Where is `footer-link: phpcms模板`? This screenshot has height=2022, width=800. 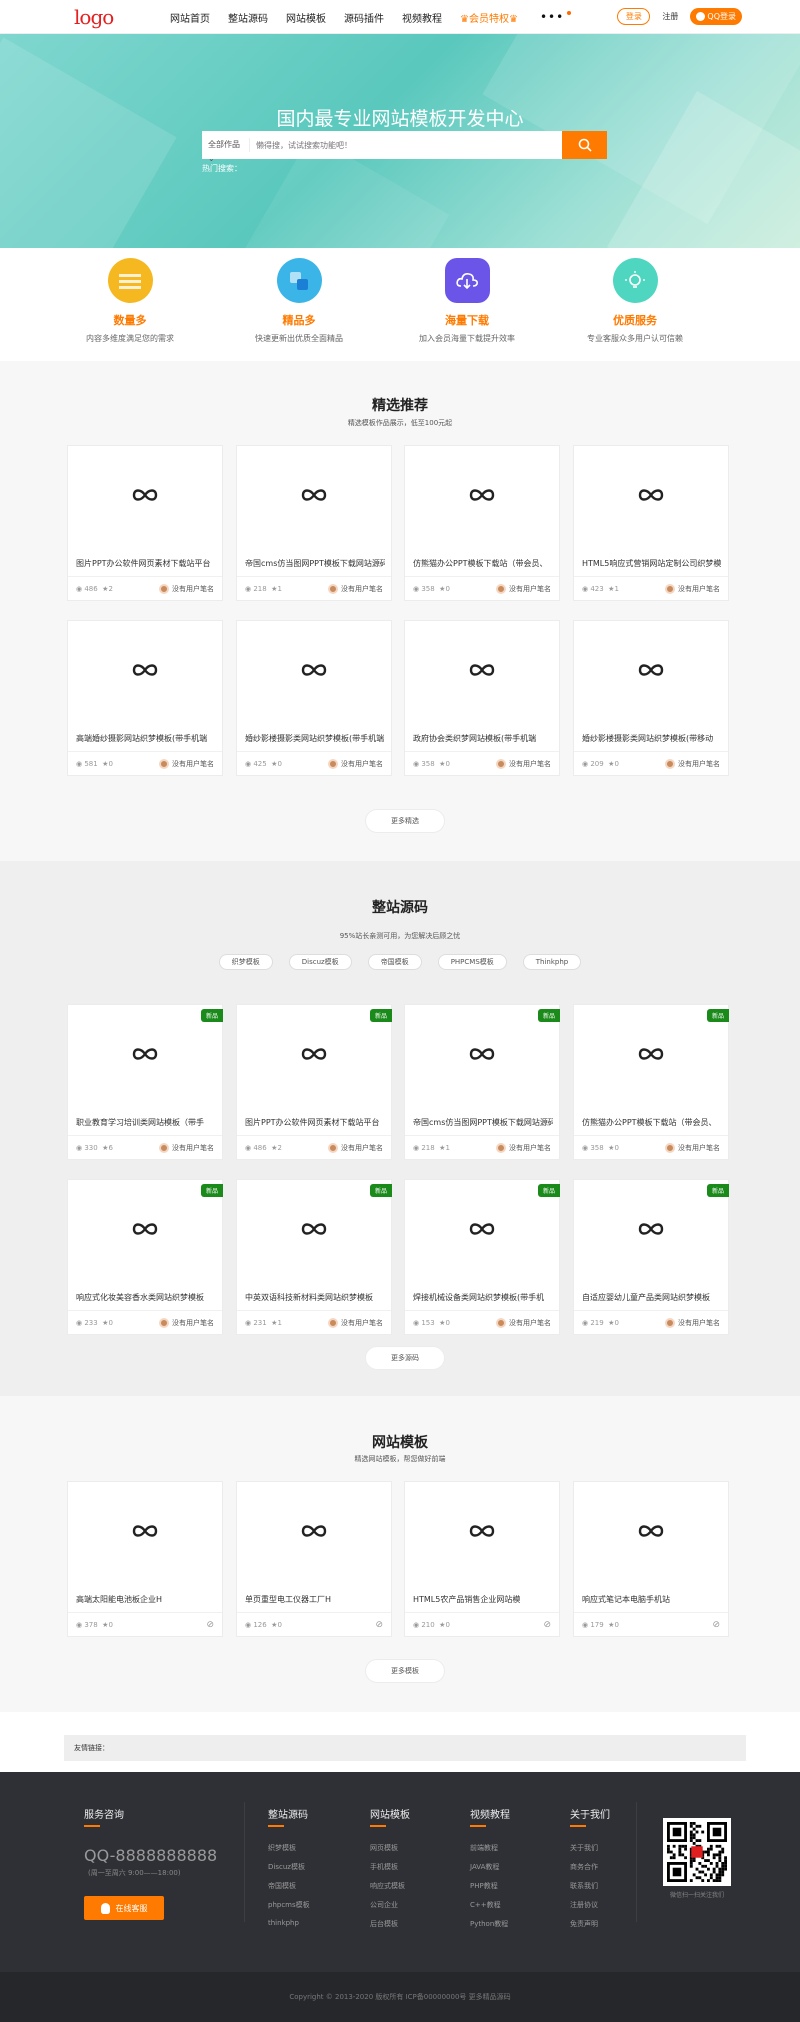 footer-link: phpcms模板 is located at coordinates (289, 1905).